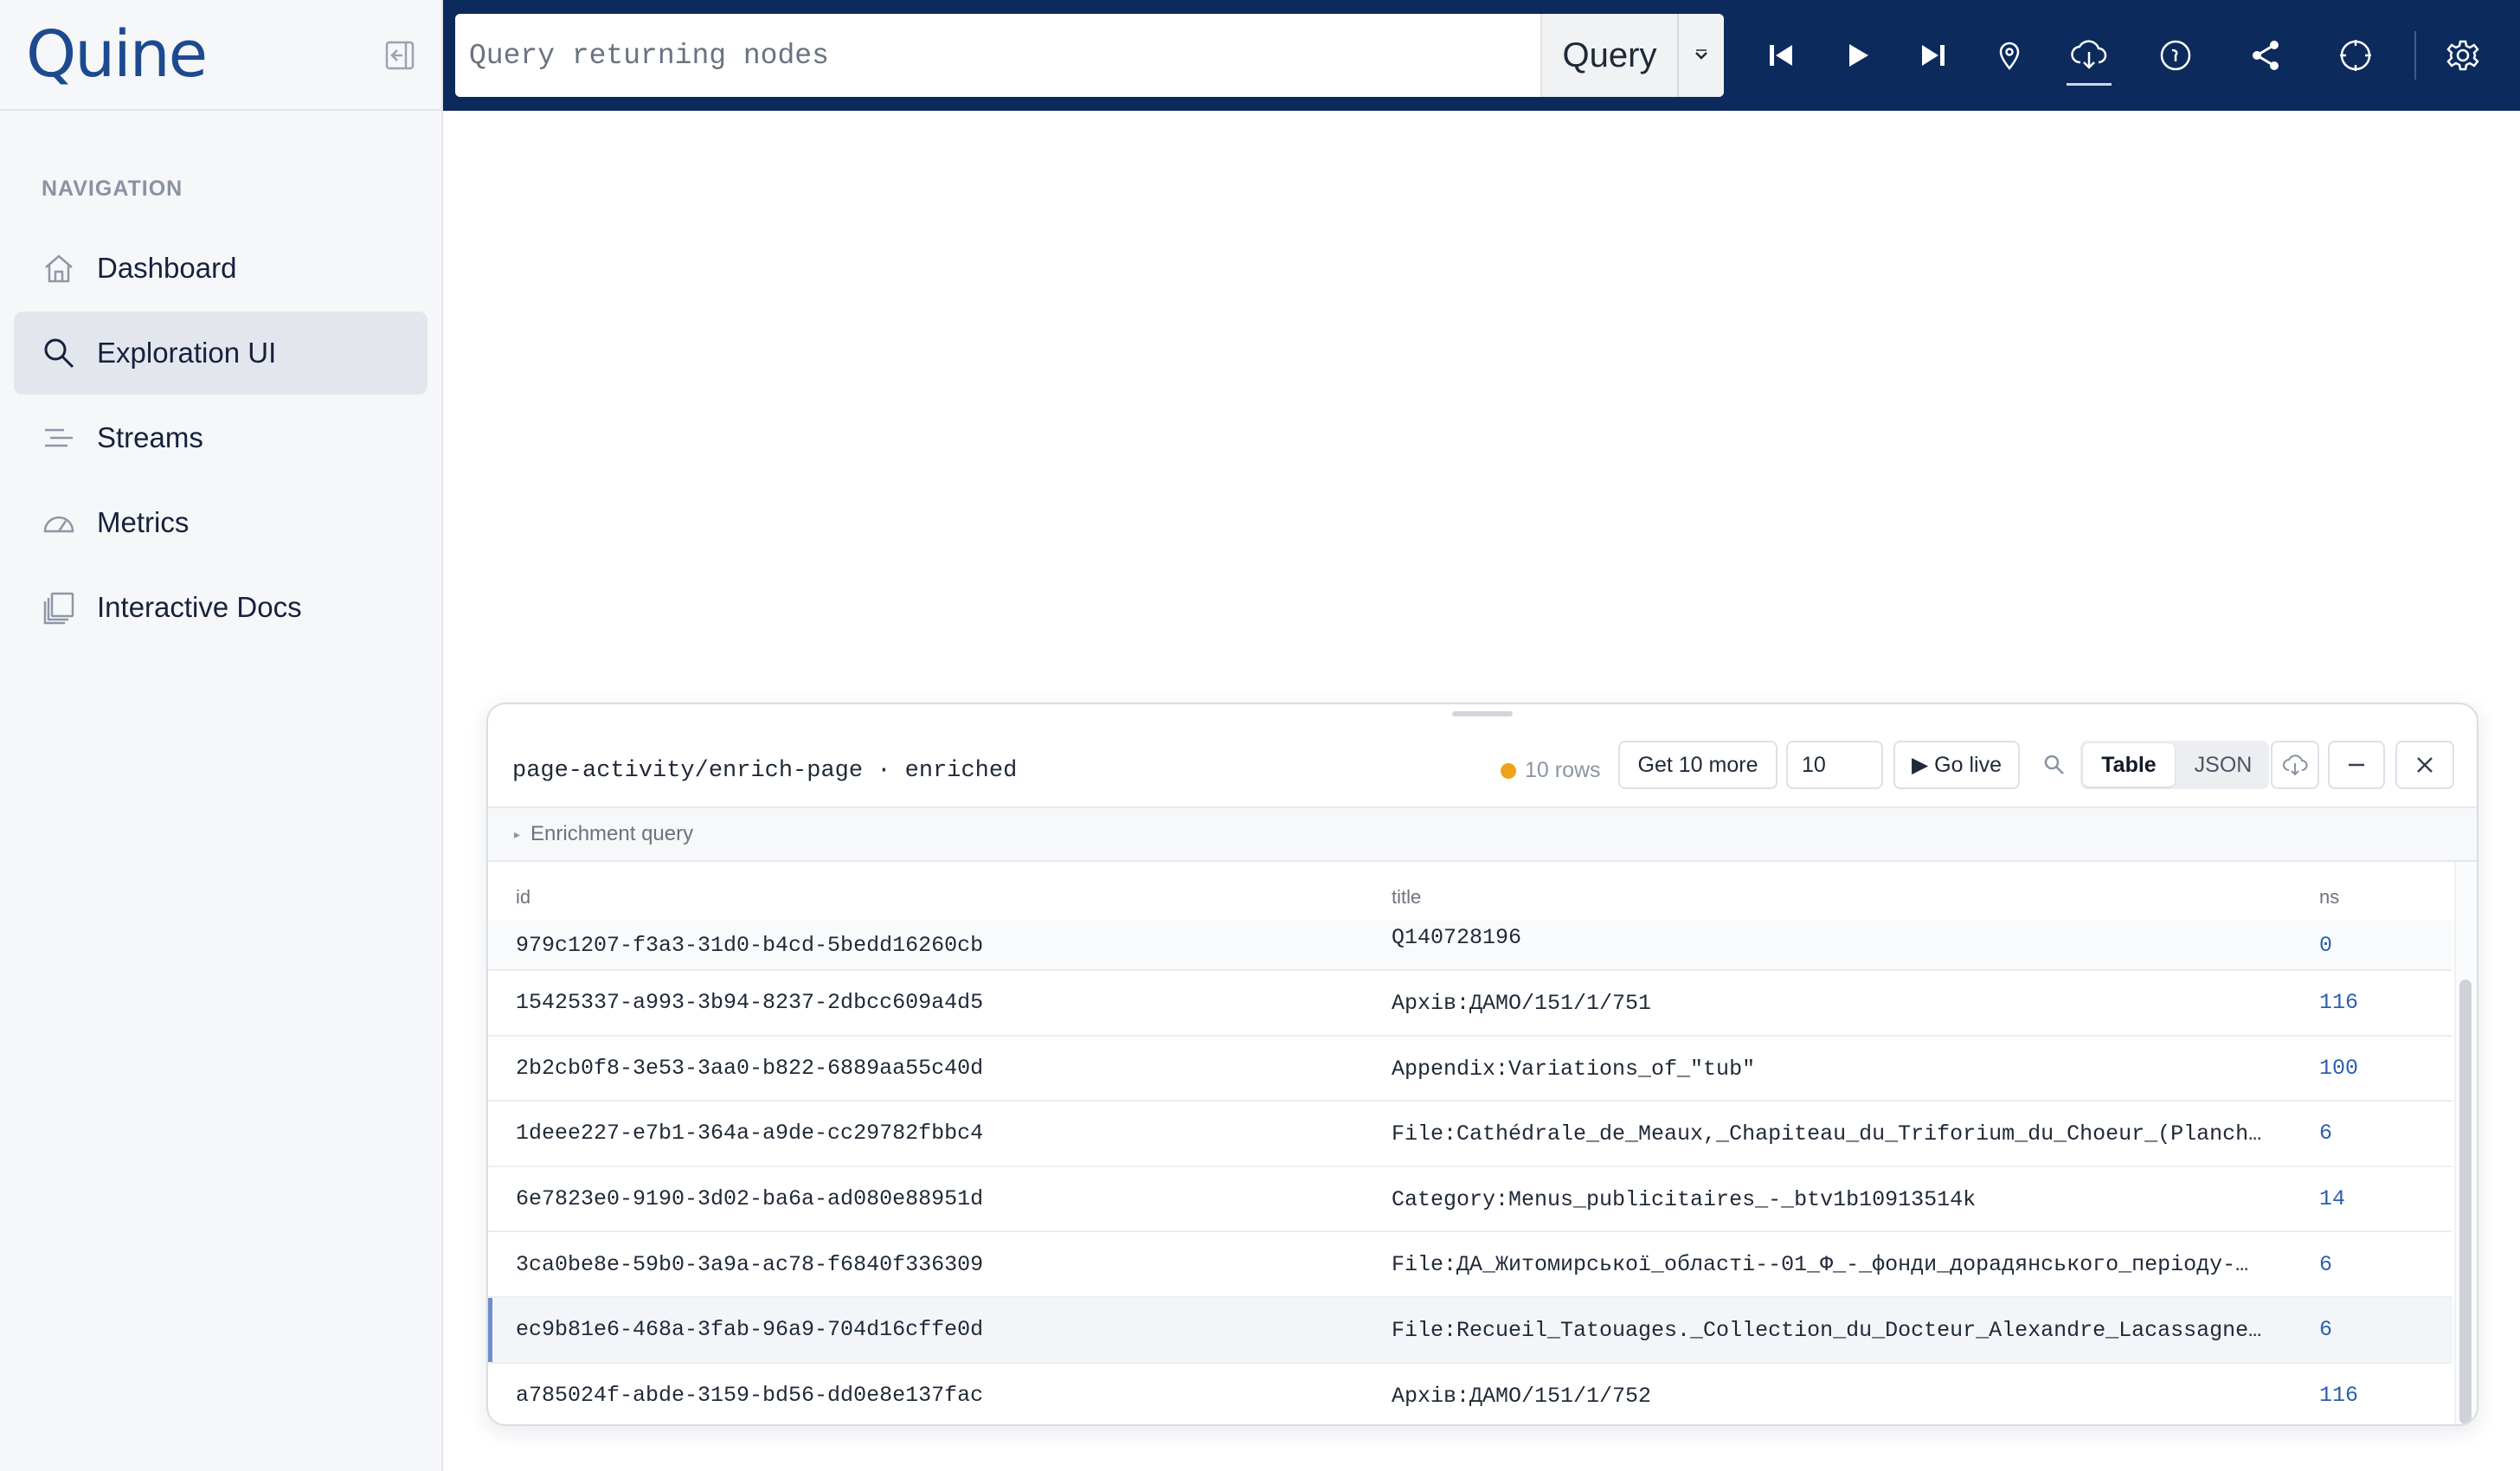 Image resolution: width=2520 pixels, height=1471 pixels. I want to click on map-pin-icon, so click(2009, 55).